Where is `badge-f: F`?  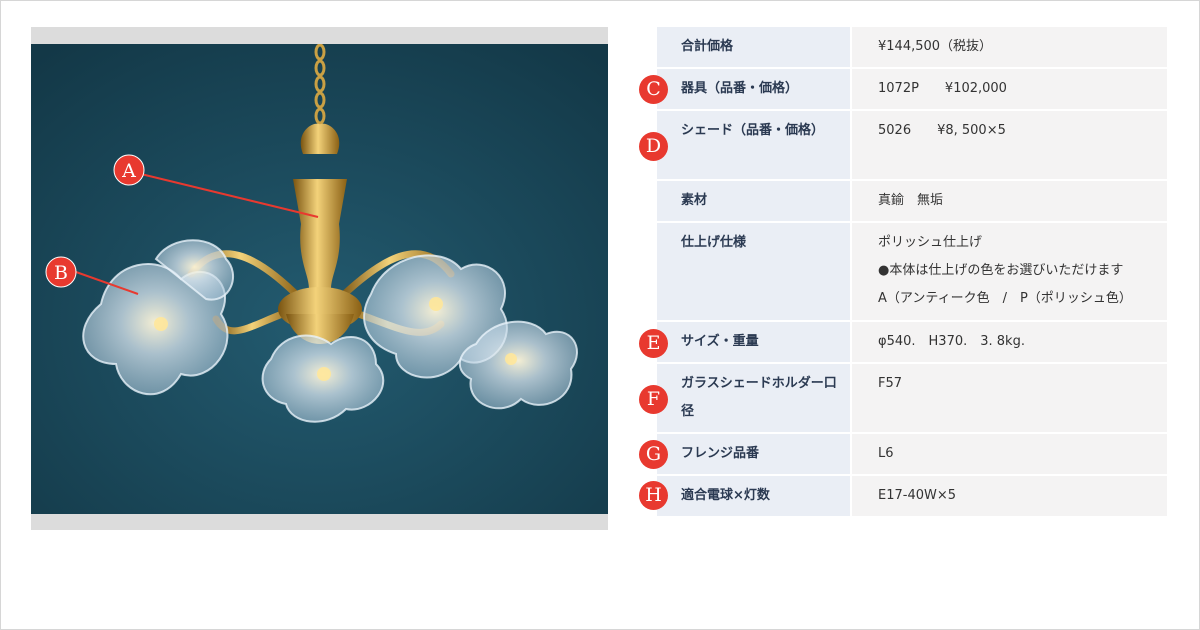
badge-f: F is located at coordinates (653, 399).